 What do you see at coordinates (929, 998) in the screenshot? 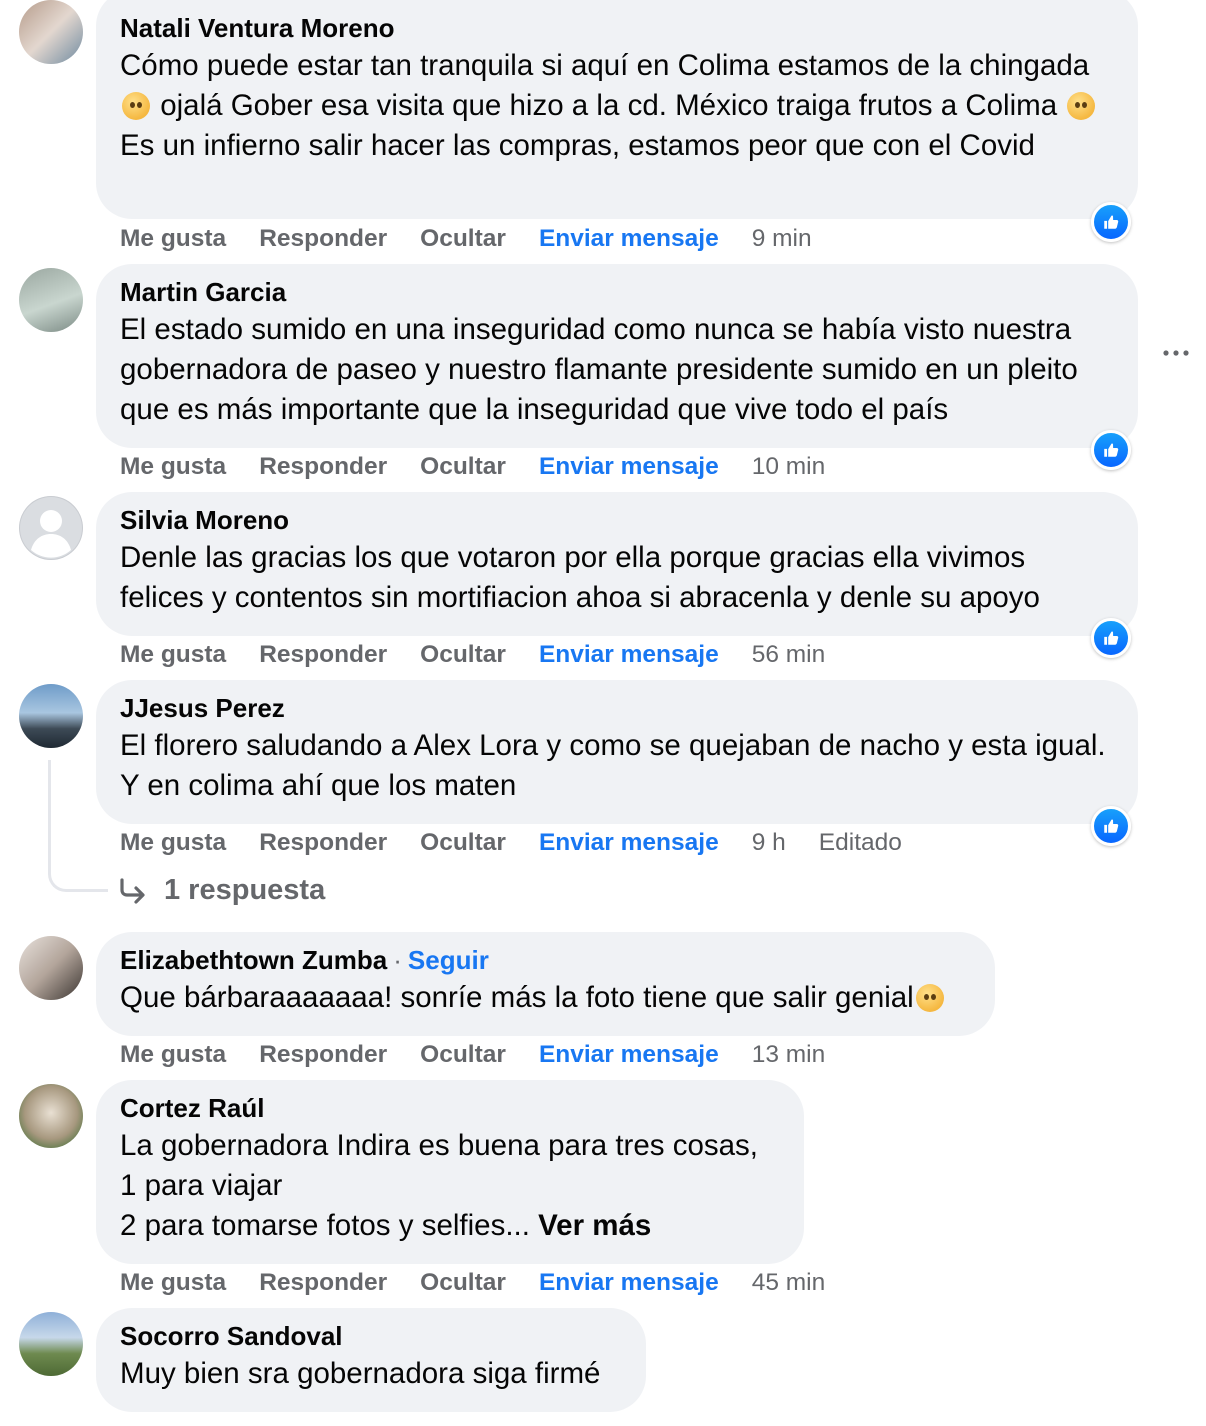
I see `smirk-face-icon` at bounding box center [929, 998].